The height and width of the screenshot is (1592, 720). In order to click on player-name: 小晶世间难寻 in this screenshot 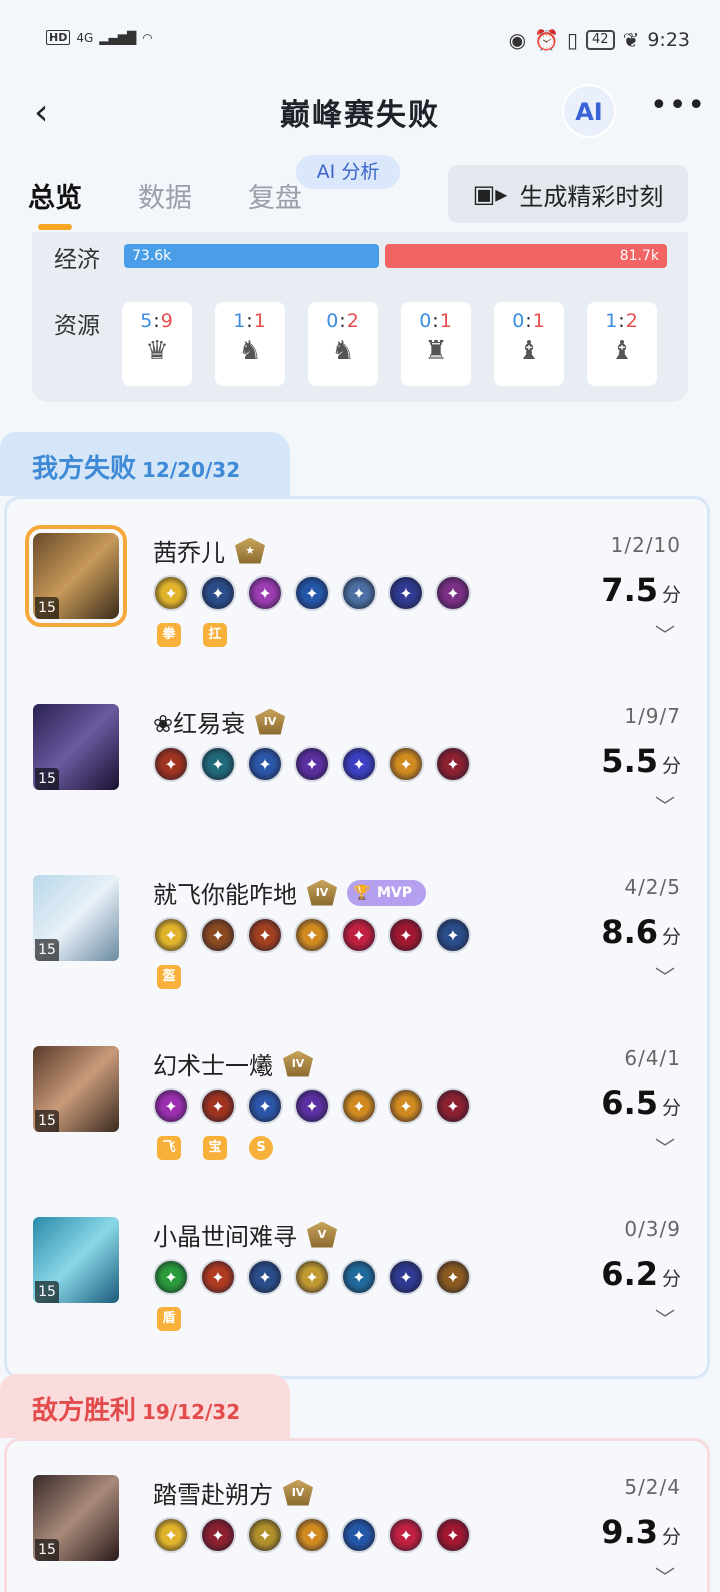, I will do `click(225, 1237)`.